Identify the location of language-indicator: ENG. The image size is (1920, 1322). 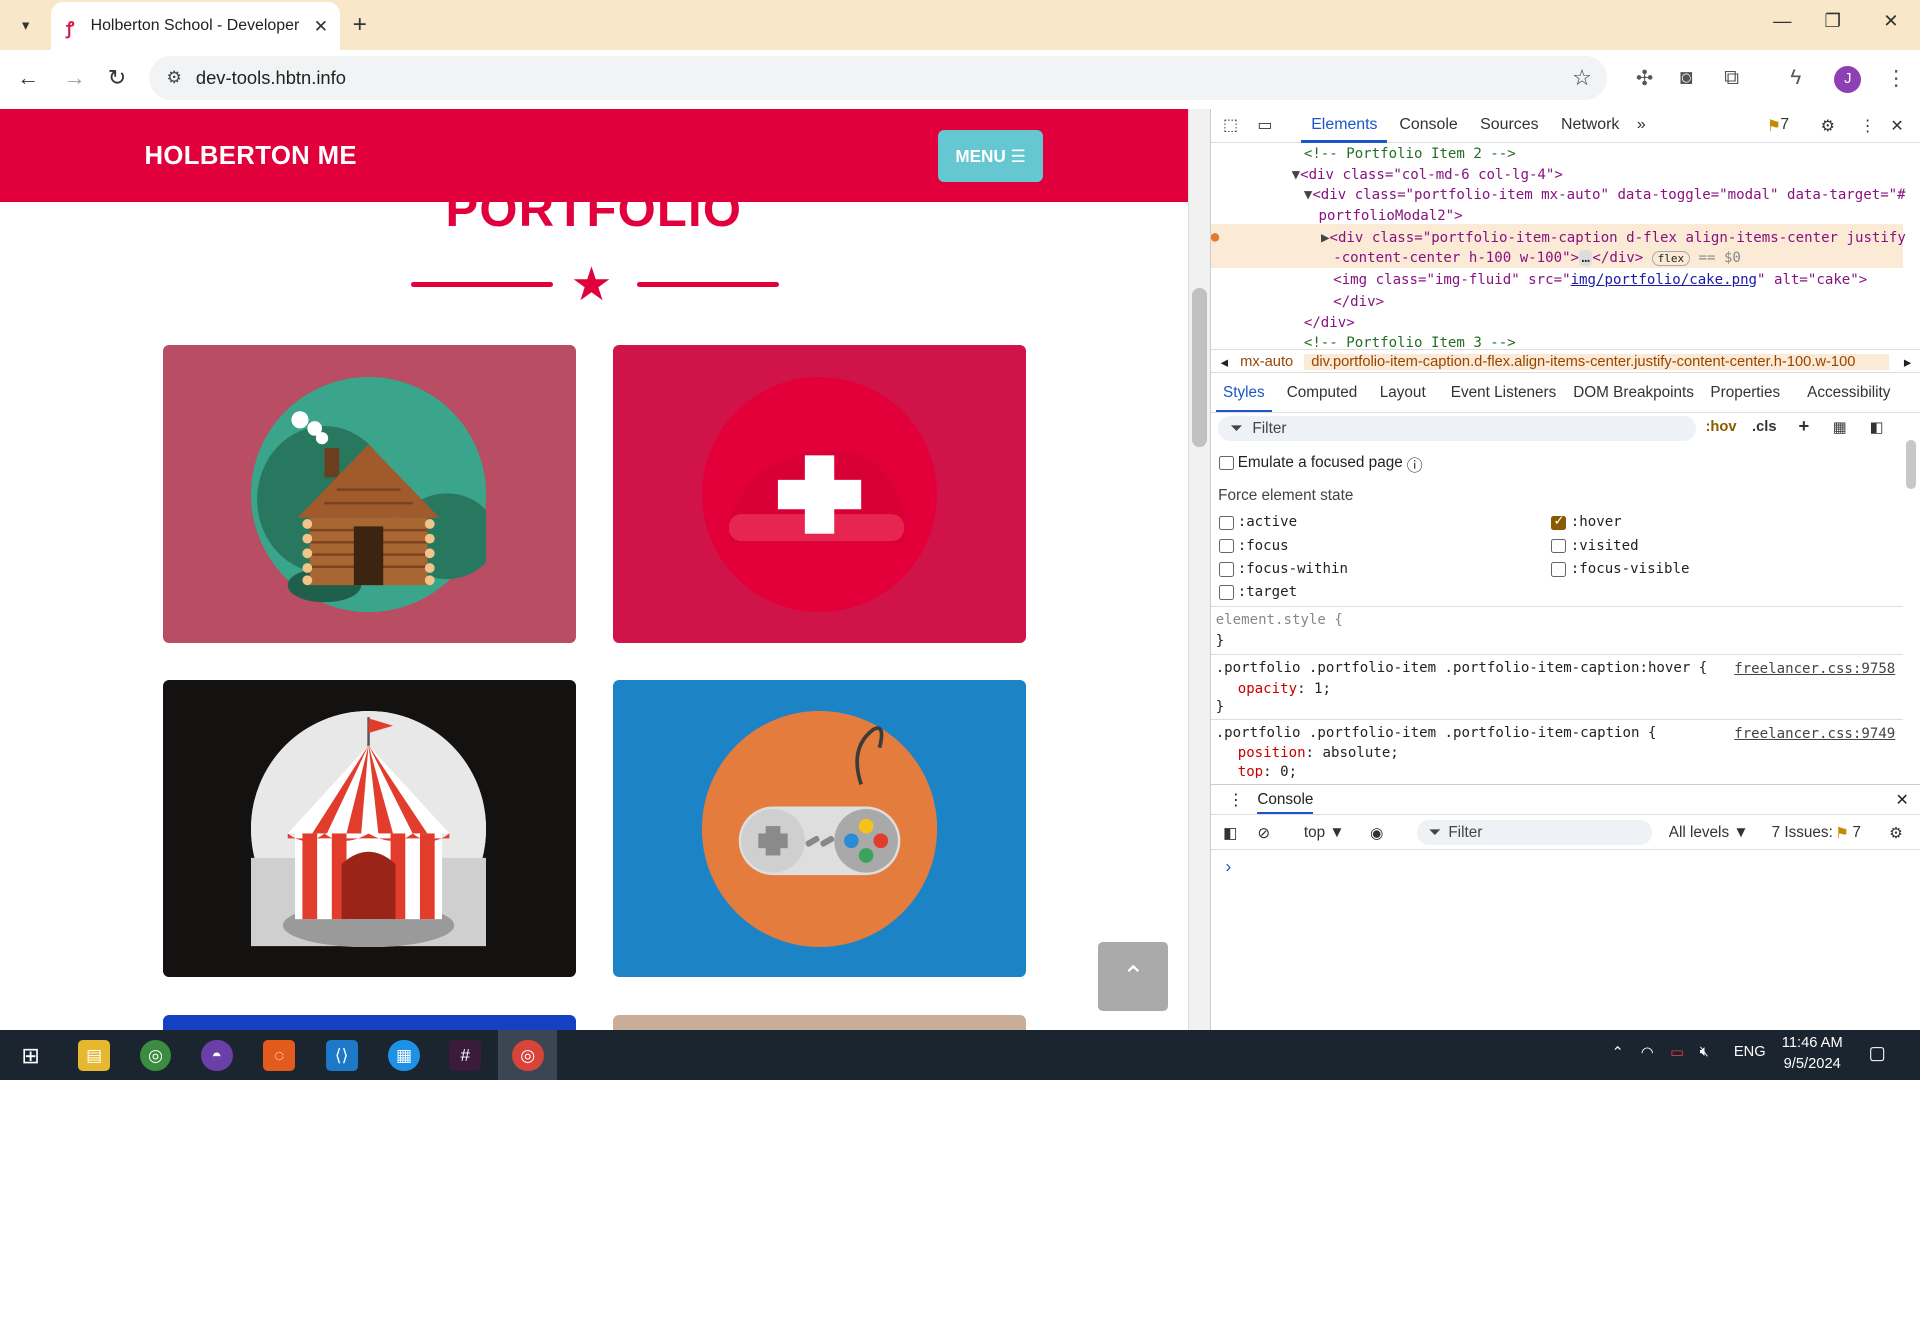
(1750, 1052).